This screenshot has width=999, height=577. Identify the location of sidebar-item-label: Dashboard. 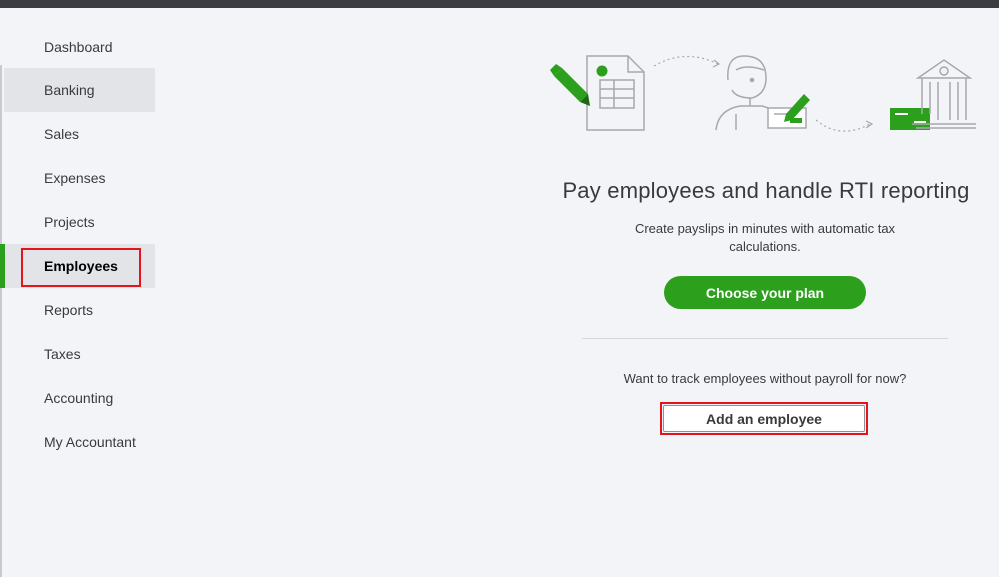
(78, 47).